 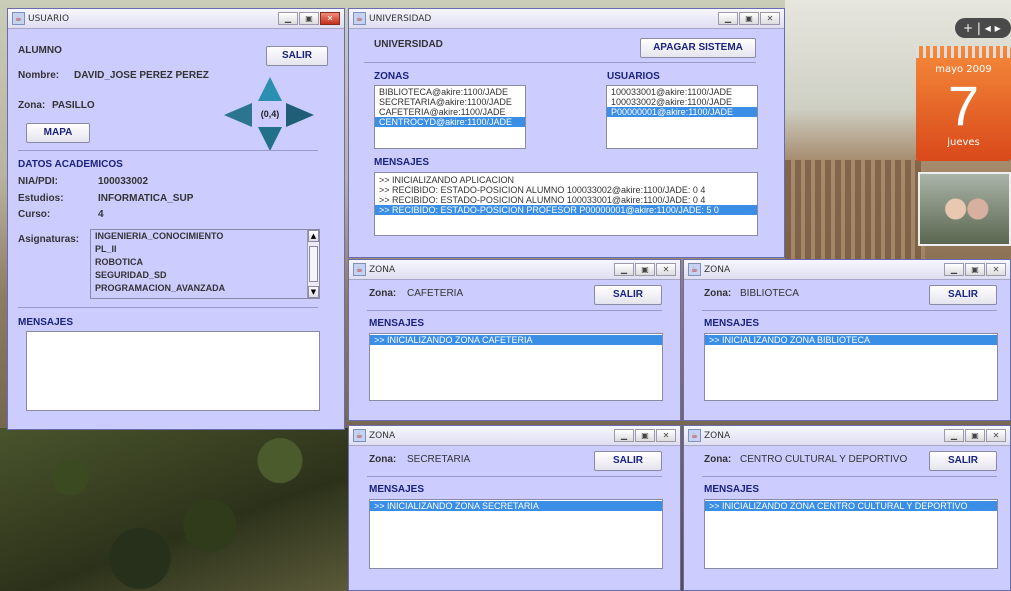 What do you see at coordinates (270, 139) in the screenshot?
I see `arrow-down-icon` at bounding box center [270, 139].